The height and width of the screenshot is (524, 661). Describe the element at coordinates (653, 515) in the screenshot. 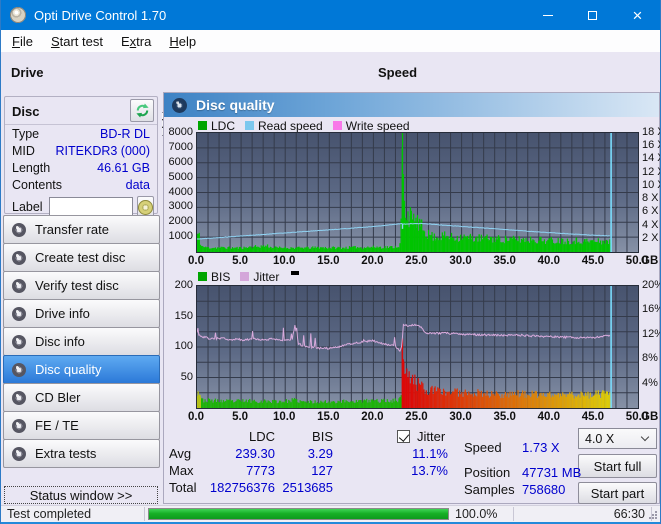

I see `resize-grip` at that location.